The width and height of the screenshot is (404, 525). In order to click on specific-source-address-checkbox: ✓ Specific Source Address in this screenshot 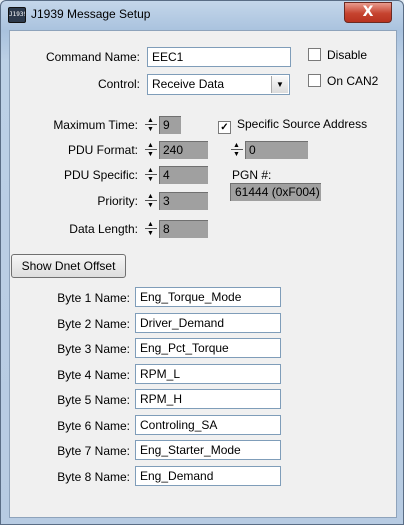, I will do `click(292, 125)`.